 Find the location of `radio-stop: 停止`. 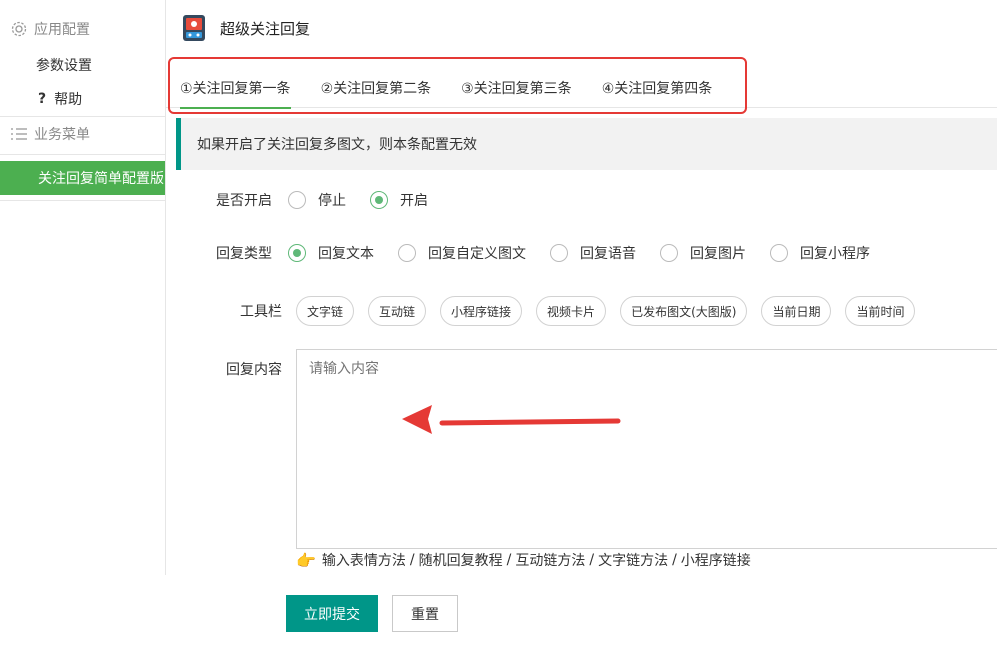

radio-stop: 停止 is located at coordinates (317, 200).